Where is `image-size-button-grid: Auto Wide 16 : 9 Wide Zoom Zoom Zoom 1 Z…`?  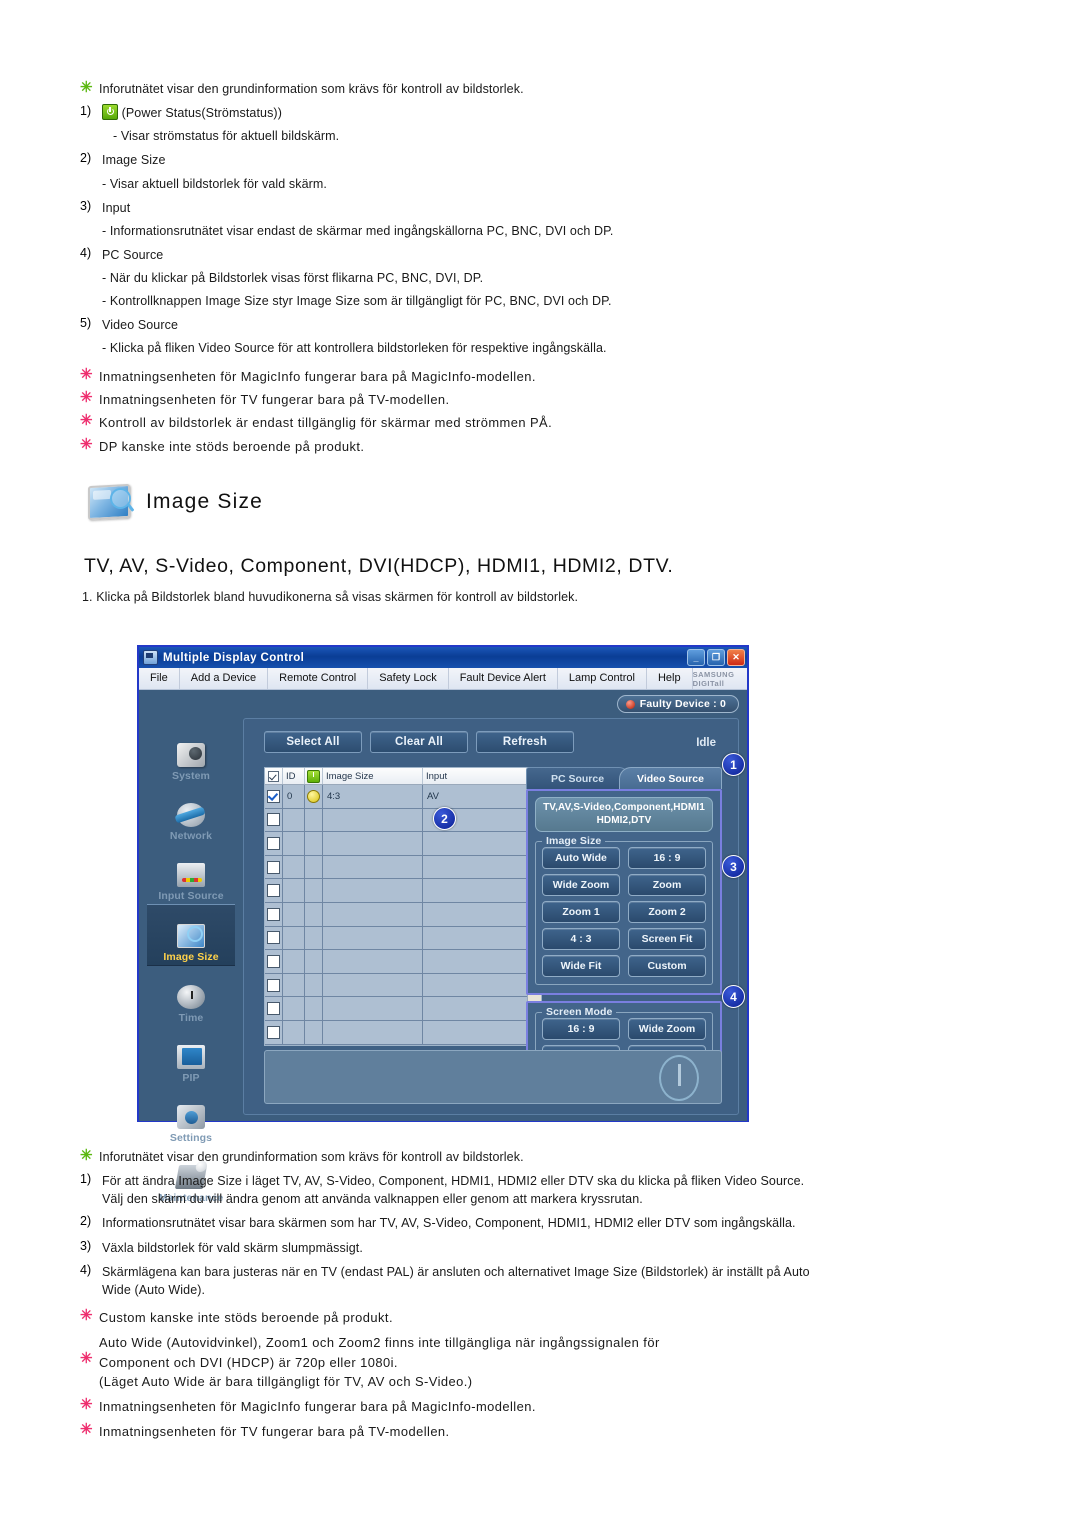 image-size-button-grid: Auto Wide 16 : 9 Wide Zoom Zoom Zoom 1 Z… is located at coordinates (624, 912).